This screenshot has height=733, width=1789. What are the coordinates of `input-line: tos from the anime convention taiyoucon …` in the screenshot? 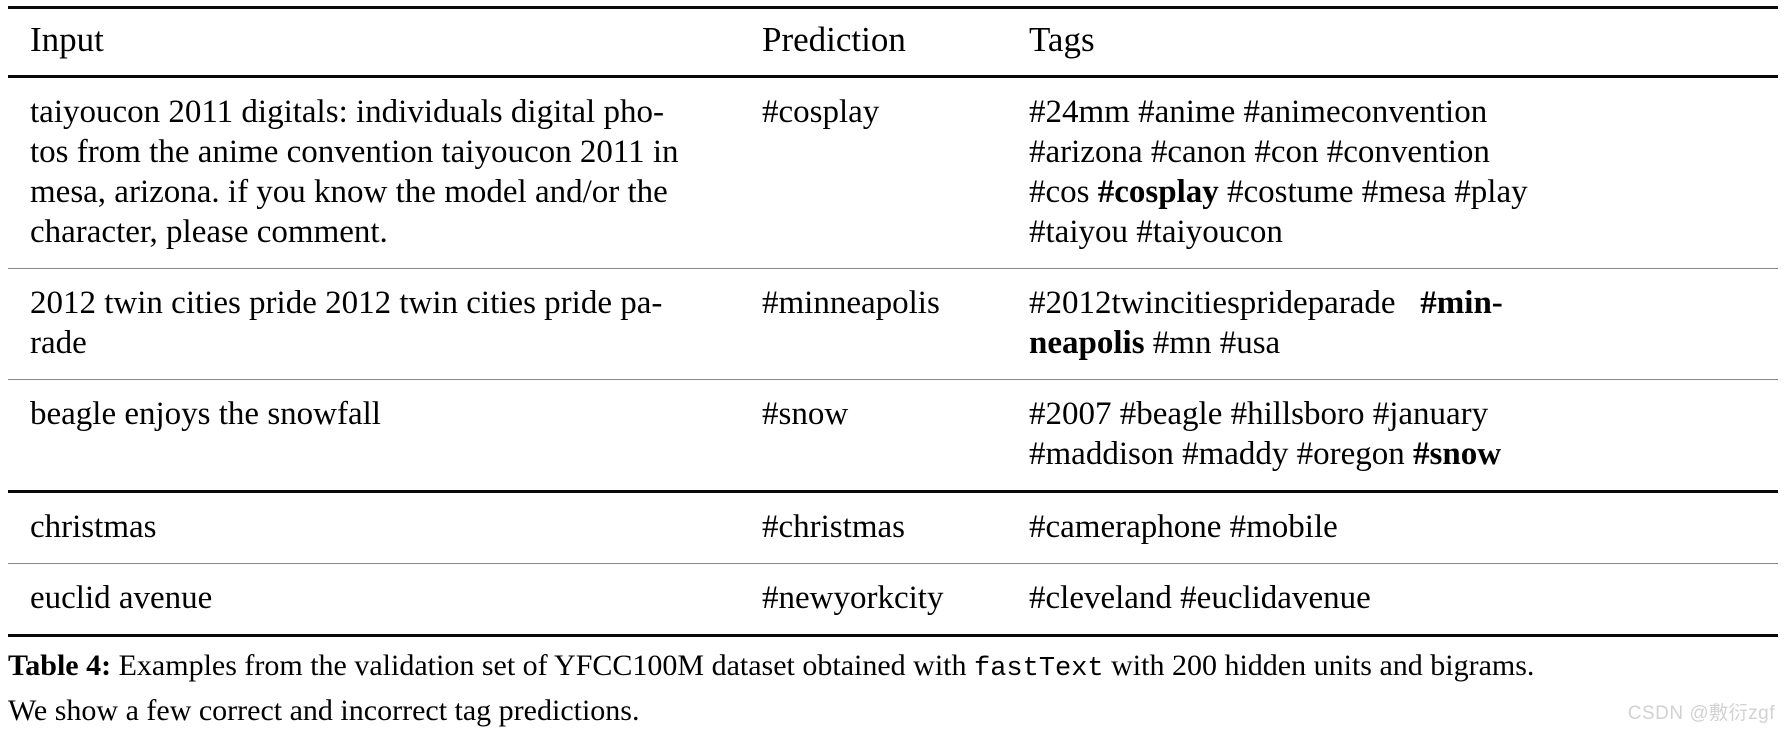 It's located at (354, 152).